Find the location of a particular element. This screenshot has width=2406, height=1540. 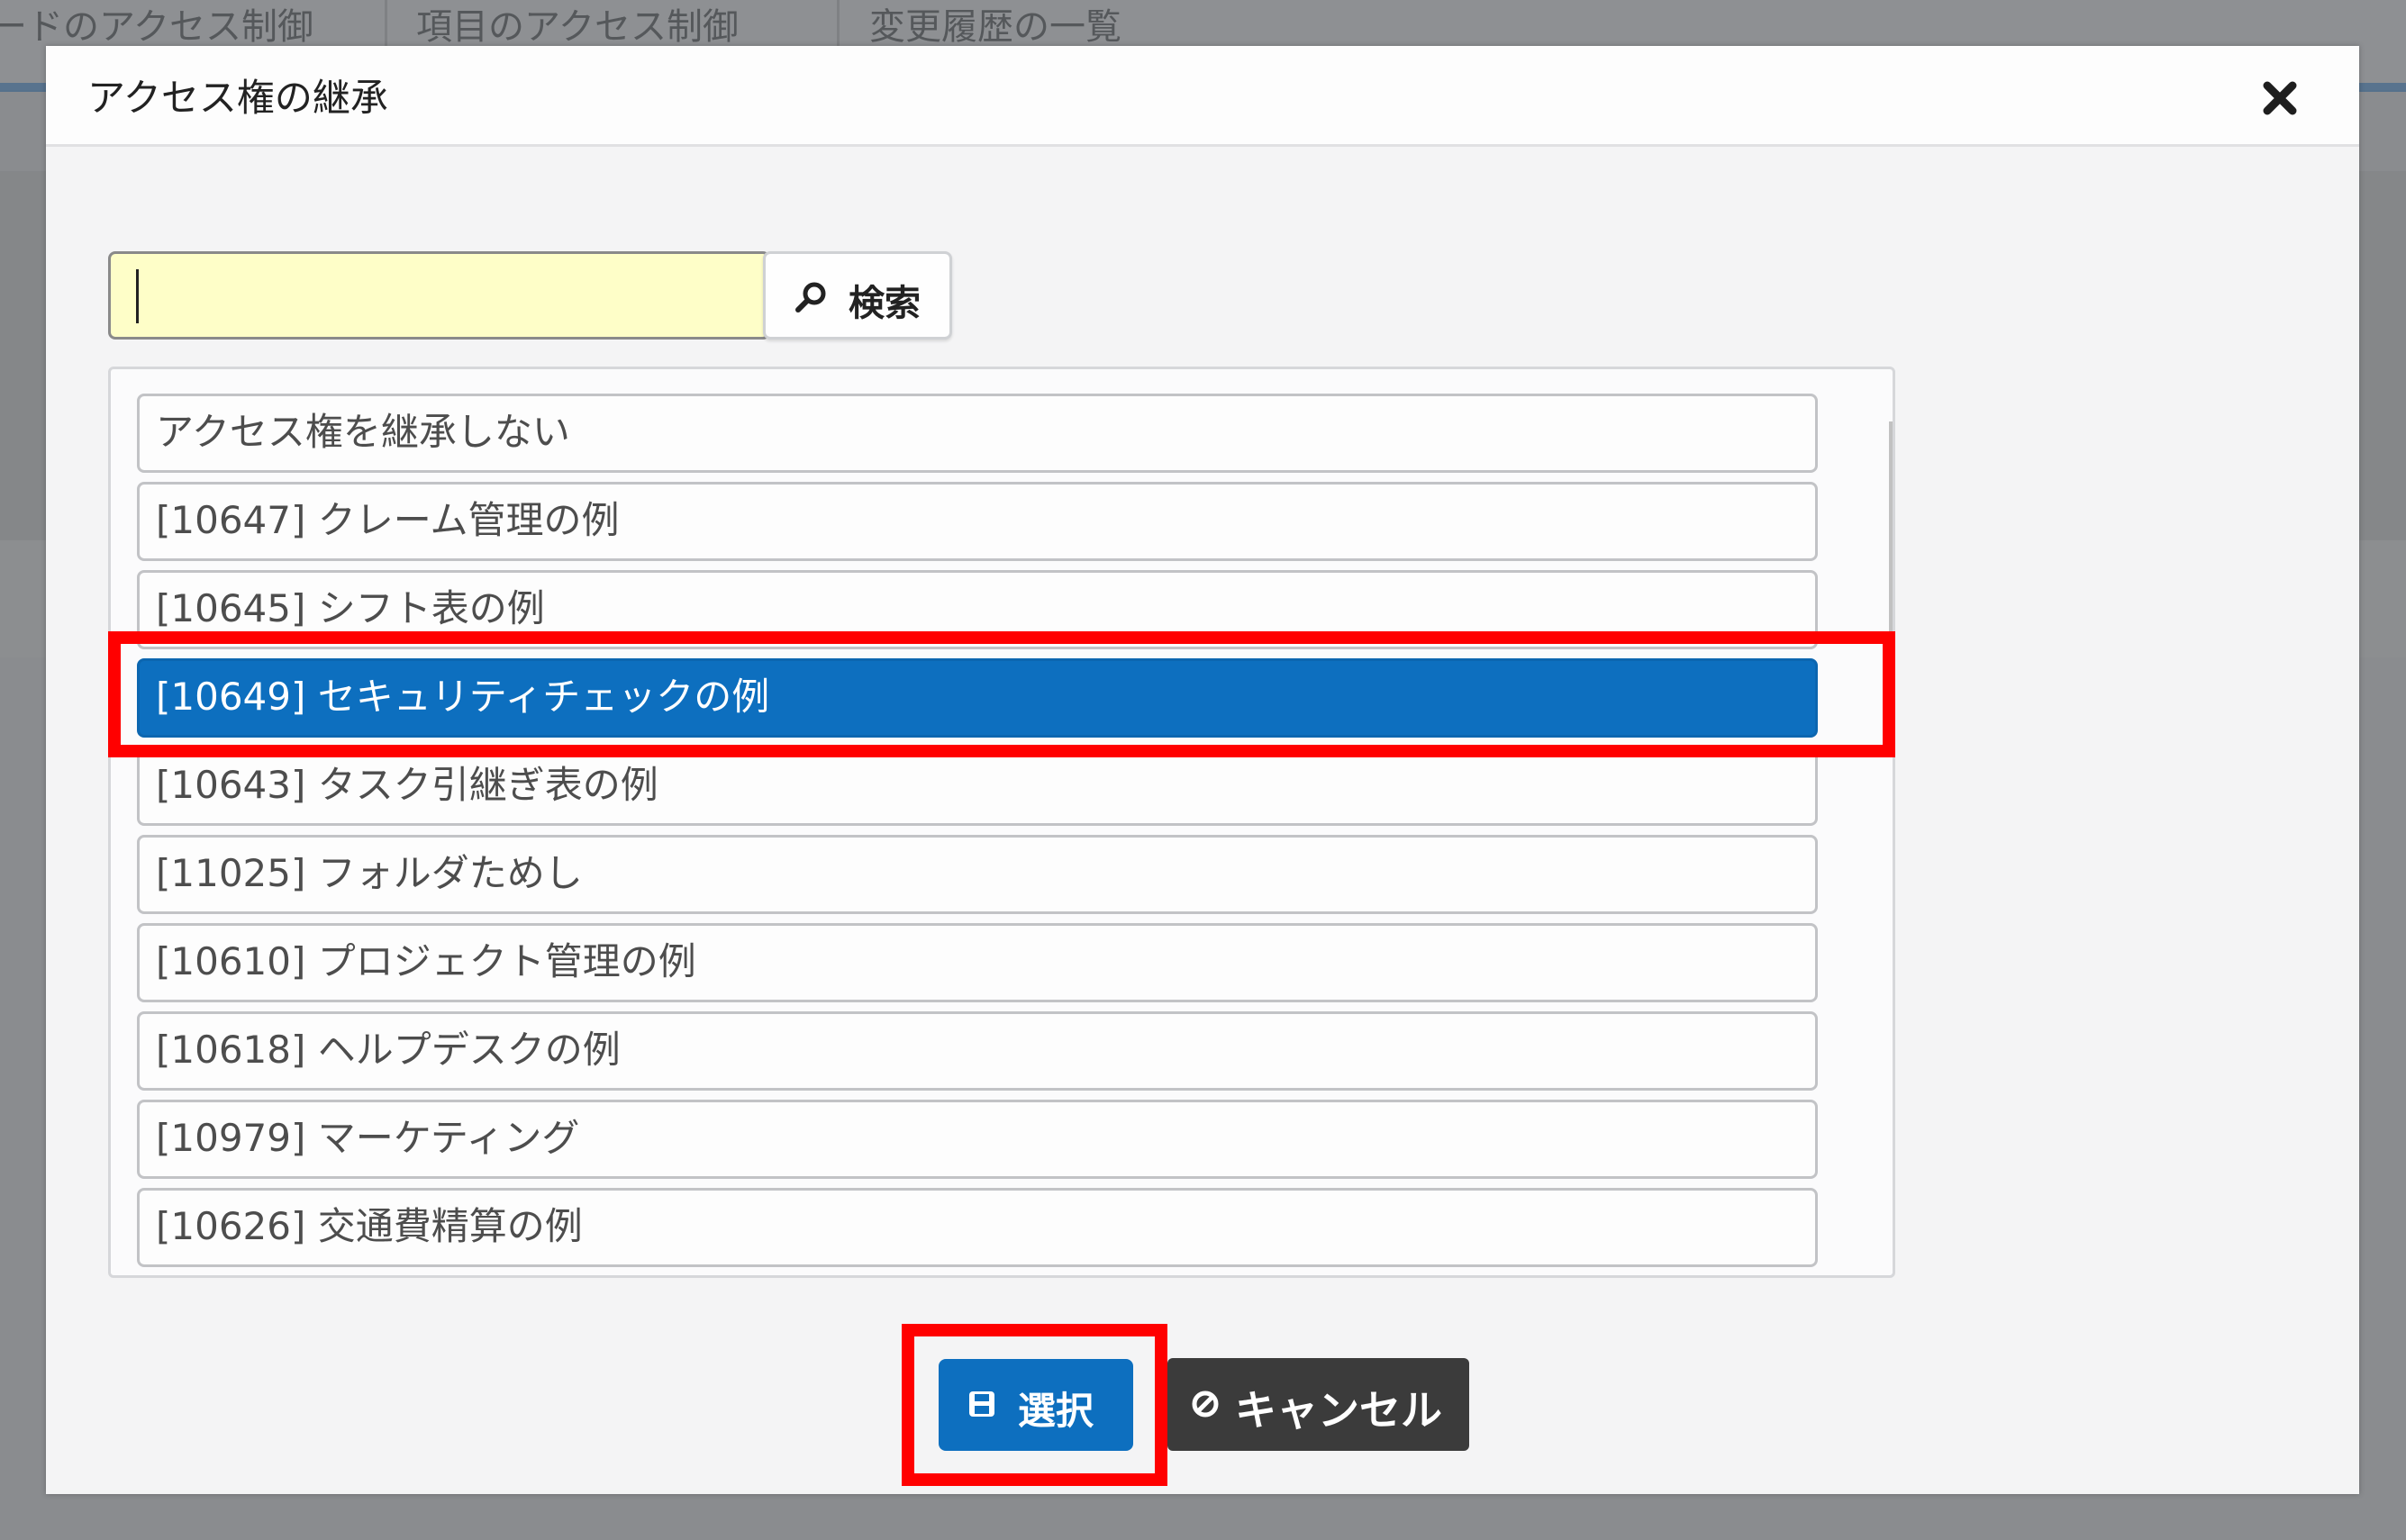

list-item: [10647] クレーム管理の例 is located at coordinates (977, 521).